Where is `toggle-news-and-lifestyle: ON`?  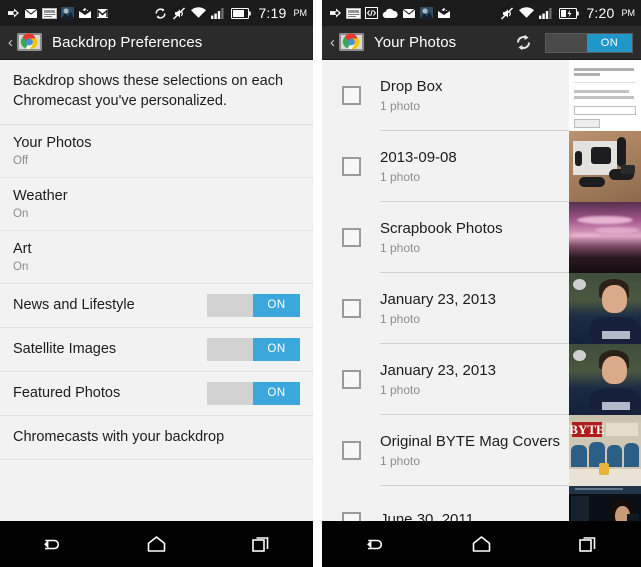
toggle-news-and-lifestyle: ON is located at coordinates (253, 305).